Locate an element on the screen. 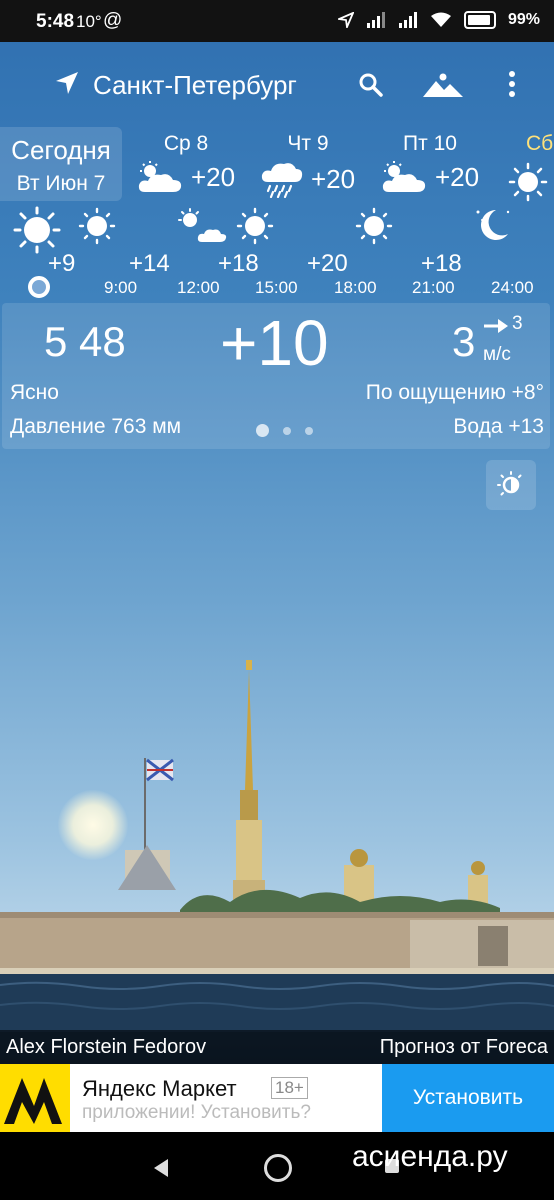 The image size is (554, 1200). hour-time: 15:00 is located at coordinates (276, 287).